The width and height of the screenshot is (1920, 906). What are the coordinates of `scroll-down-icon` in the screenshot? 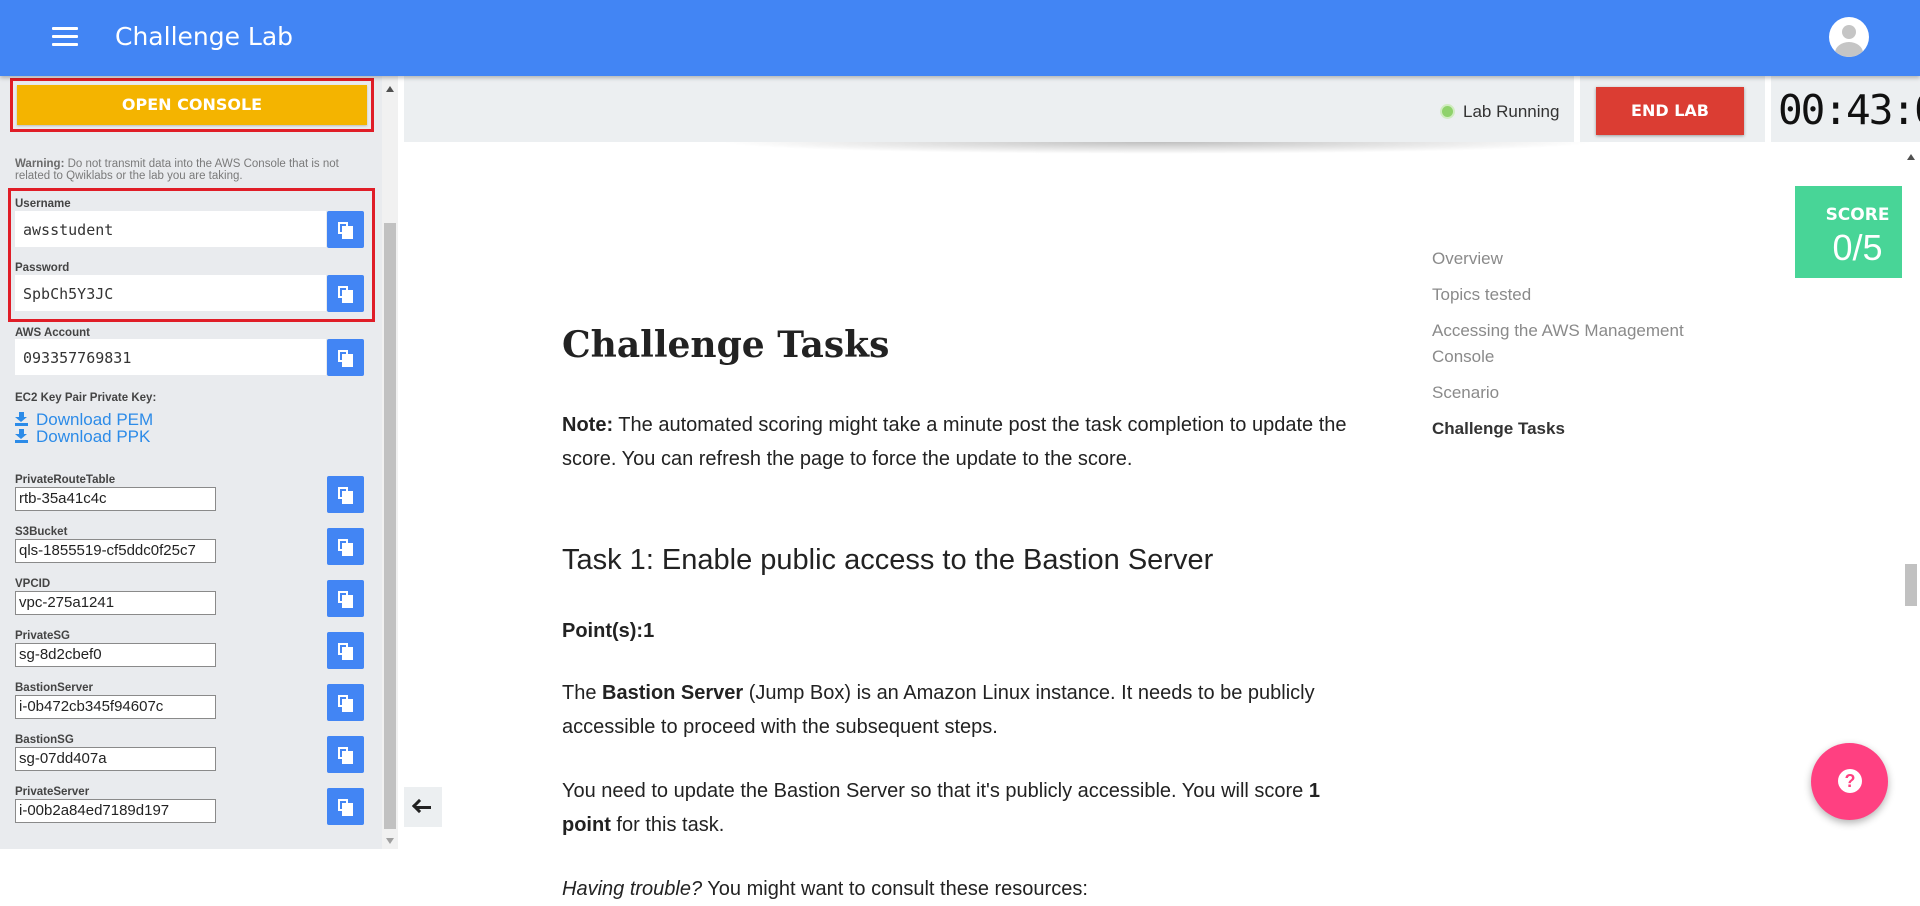 It's located at (390, 841).